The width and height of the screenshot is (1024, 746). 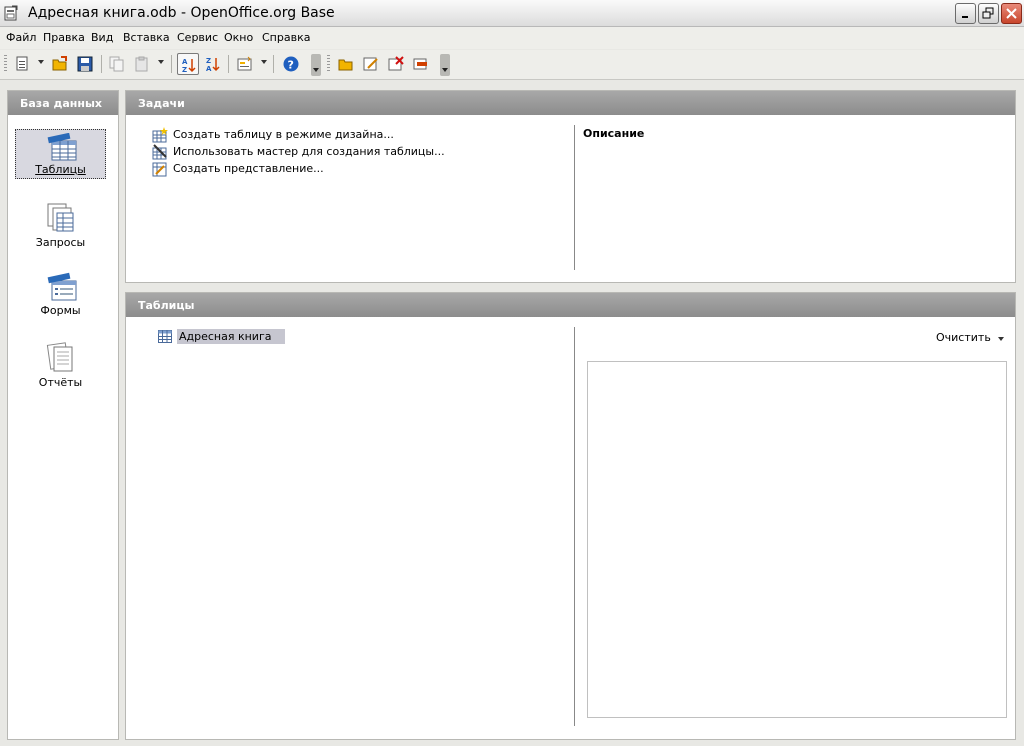 What do you see at coordinates (63, 103) in the screenshot?
I see `database-panel-header: База данных` at bounding box center [63, 103].